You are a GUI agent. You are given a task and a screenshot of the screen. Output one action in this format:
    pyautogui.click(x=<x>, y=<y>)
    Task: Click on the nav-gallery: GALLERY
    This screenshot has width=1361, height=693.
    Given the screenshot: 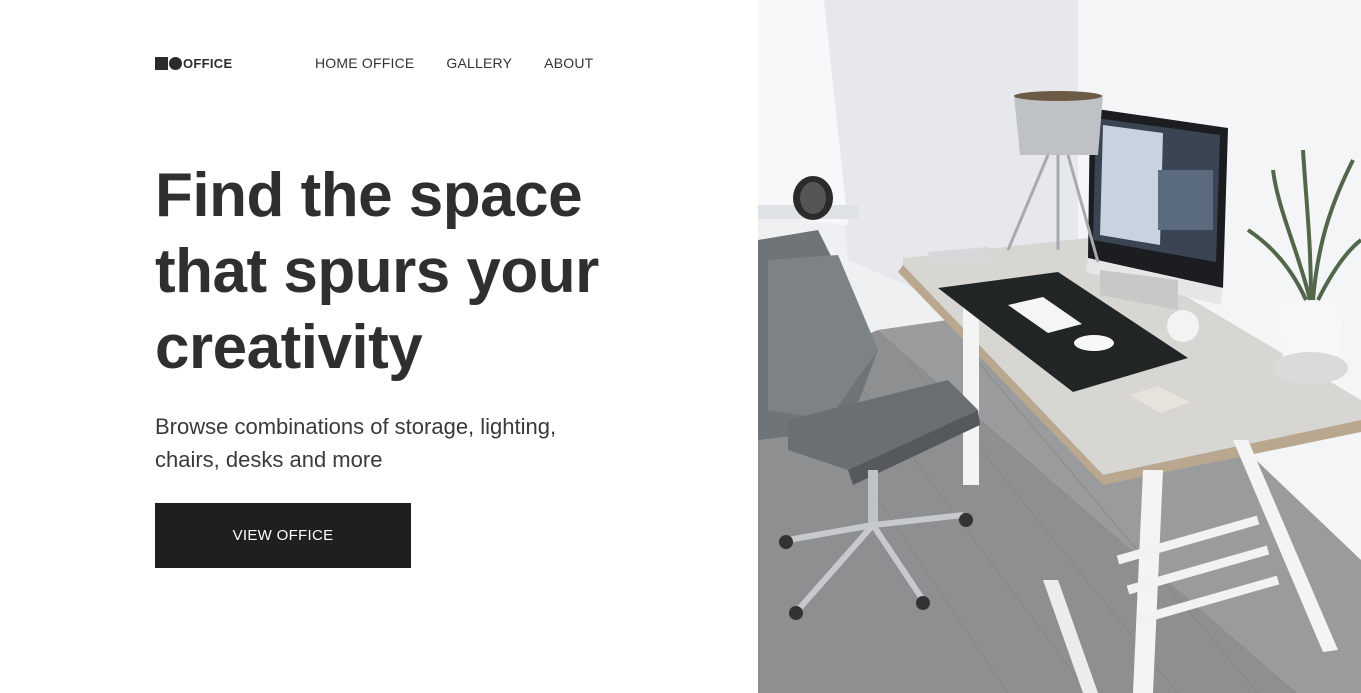 What is the action you would take?
    pyautogui.click(x=479, y=63)
    